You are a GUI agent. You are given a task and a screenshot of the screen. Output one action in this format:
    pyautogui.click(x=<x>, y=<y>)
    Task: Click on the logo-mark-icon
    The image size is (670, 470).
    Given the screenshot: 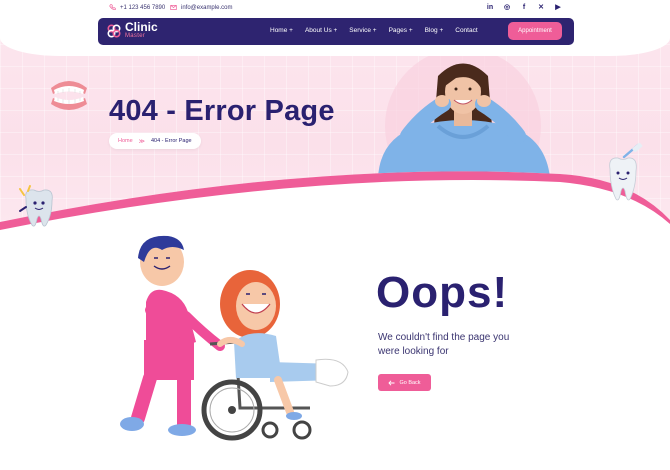 What is the action you would take?
    pyautogui.click(x=114, y=30)
    